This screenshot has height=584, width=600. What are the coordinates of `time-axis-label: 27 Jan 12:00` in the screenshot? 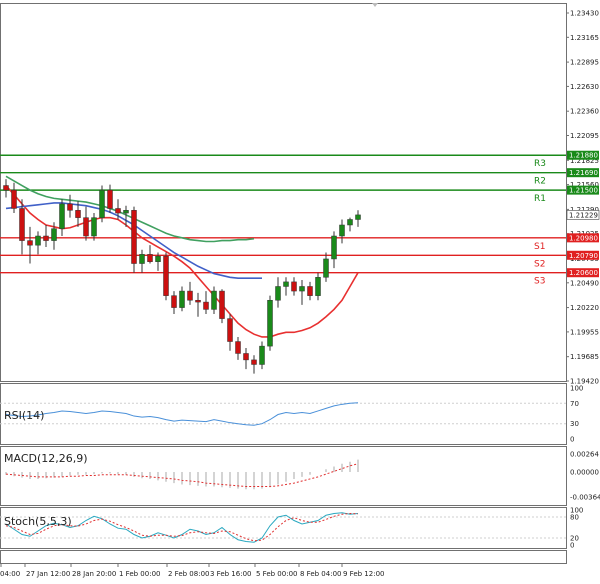 It's located at (48, 574).